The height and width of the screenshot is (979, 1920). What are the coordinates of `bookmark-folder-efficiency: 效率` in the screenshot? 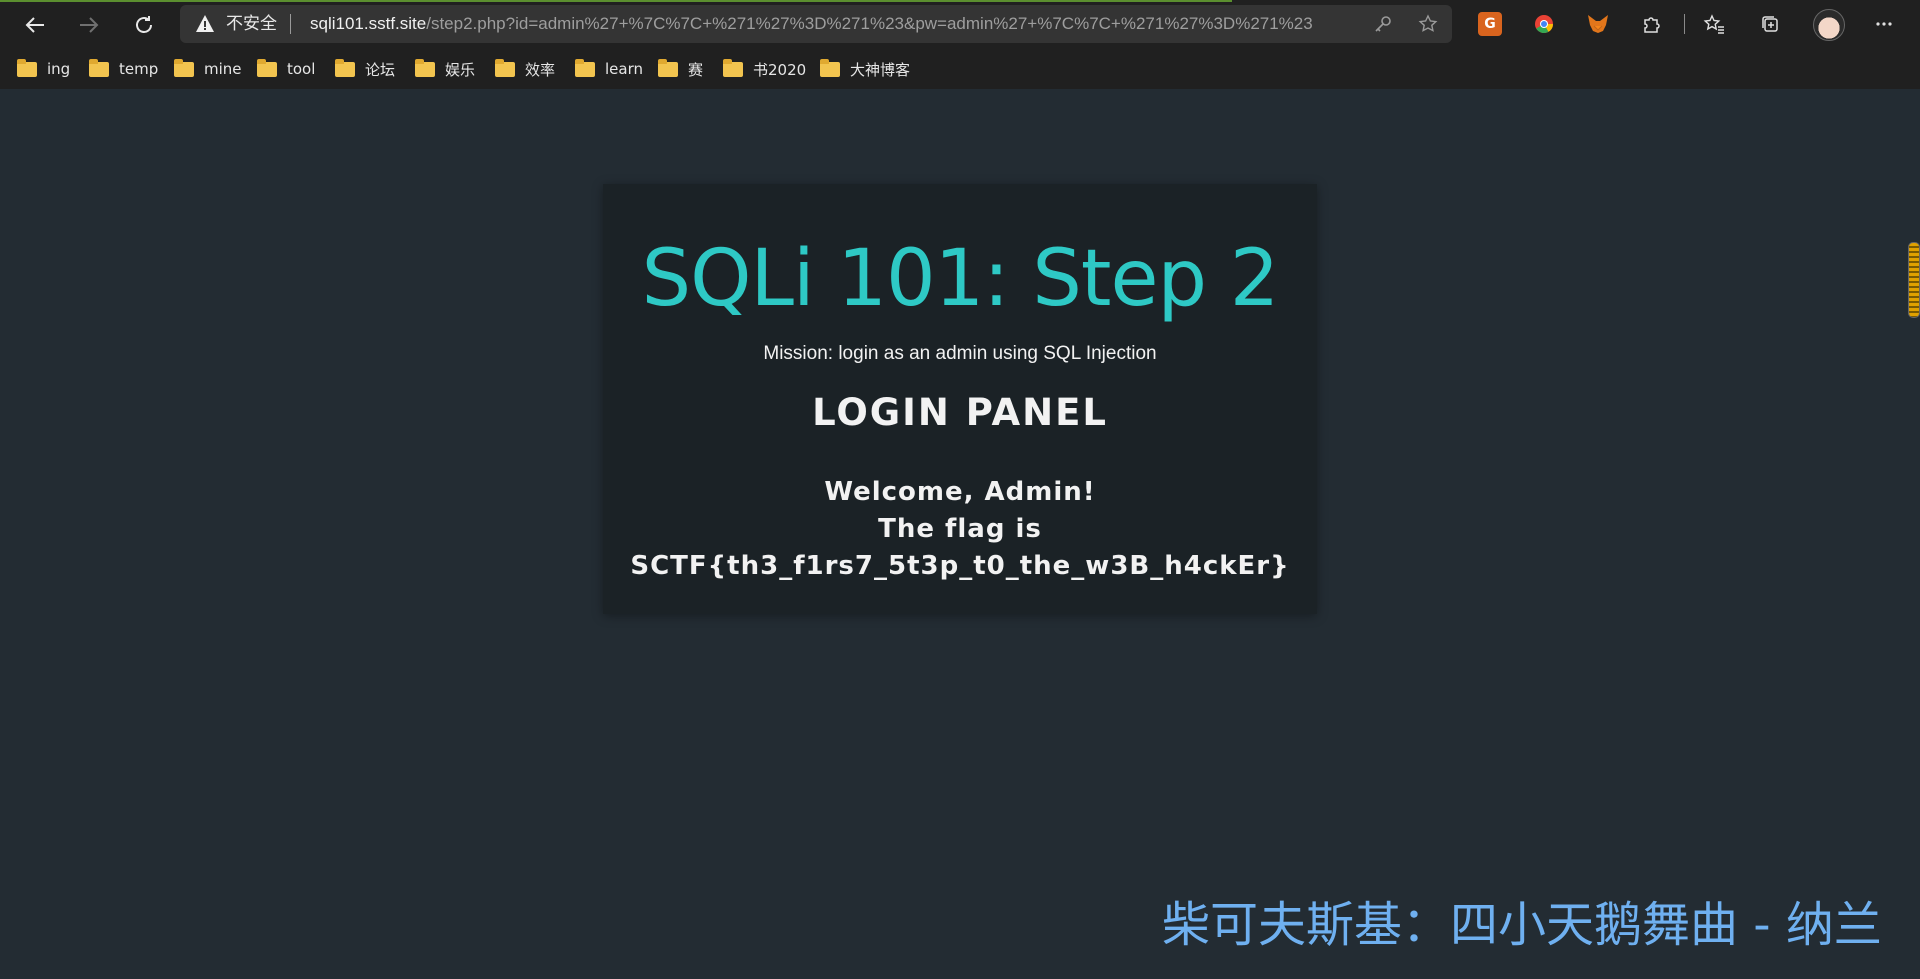 It's located at (525, 69).